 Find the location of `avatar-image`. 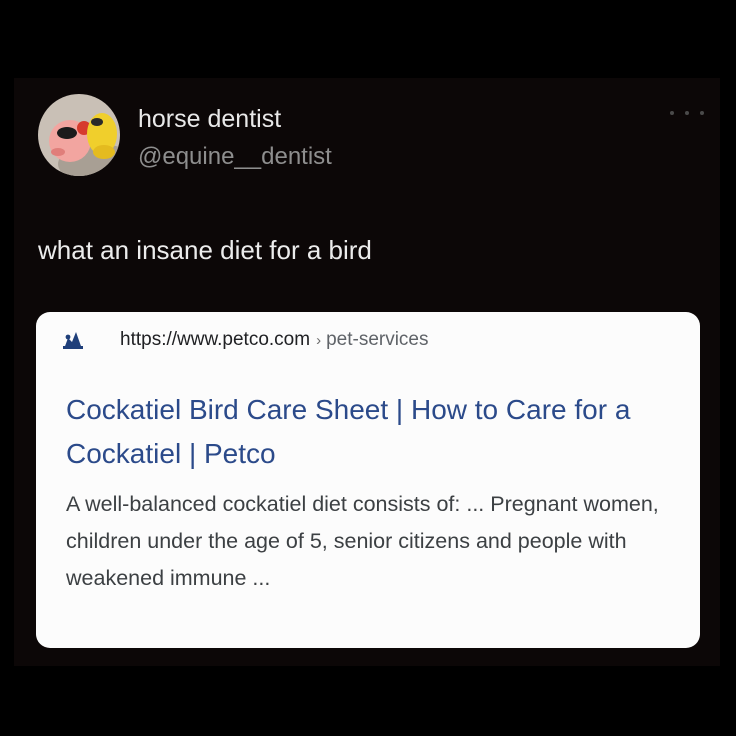

avatar-image is located at coordinates (79, 135).